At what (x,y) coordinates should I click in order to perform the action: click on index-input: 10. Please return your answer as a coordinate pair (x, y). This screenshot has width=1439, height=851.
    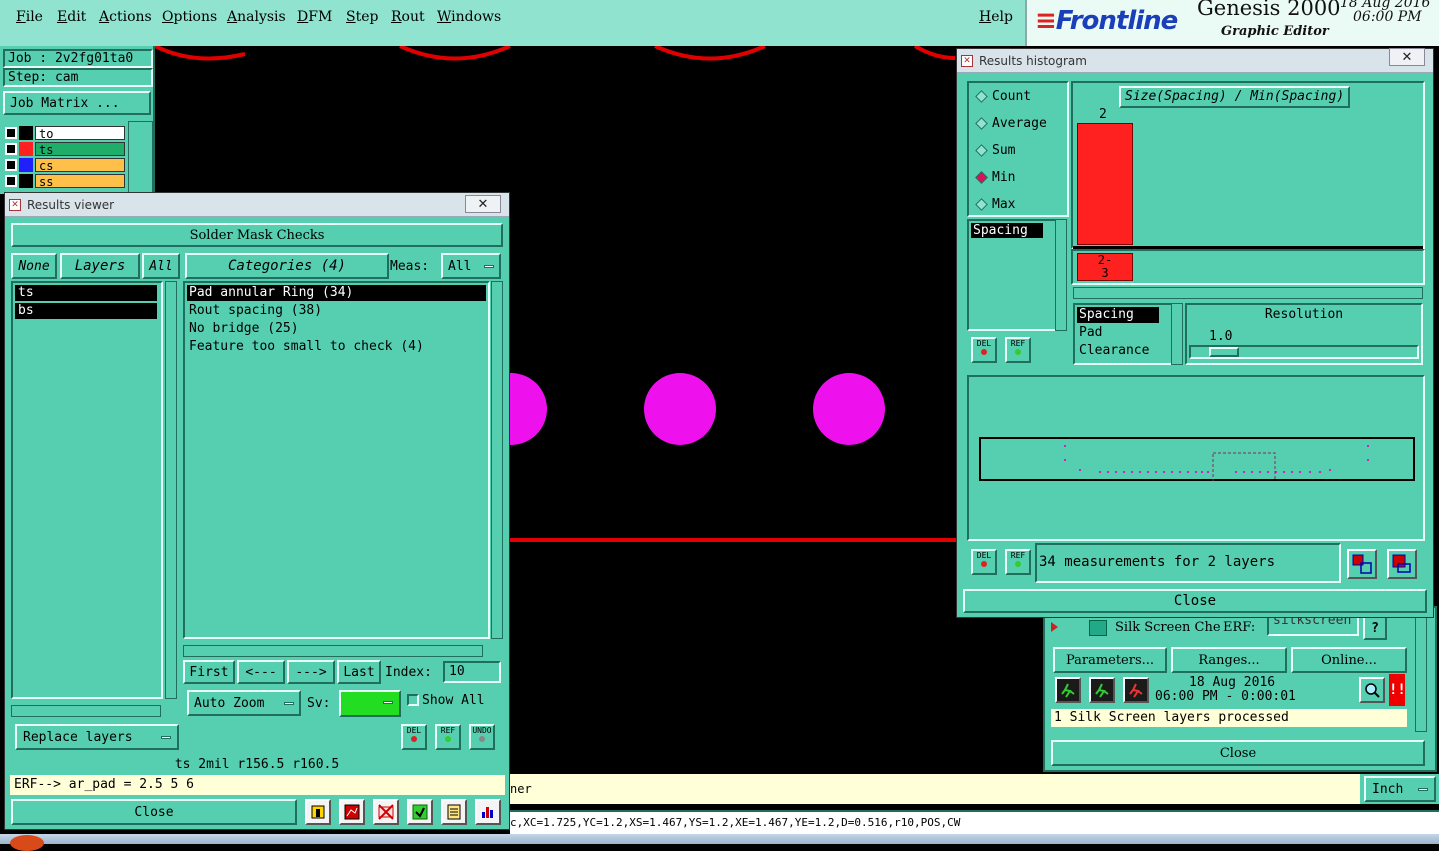
    Looking at the image, I should click on (472, 672).